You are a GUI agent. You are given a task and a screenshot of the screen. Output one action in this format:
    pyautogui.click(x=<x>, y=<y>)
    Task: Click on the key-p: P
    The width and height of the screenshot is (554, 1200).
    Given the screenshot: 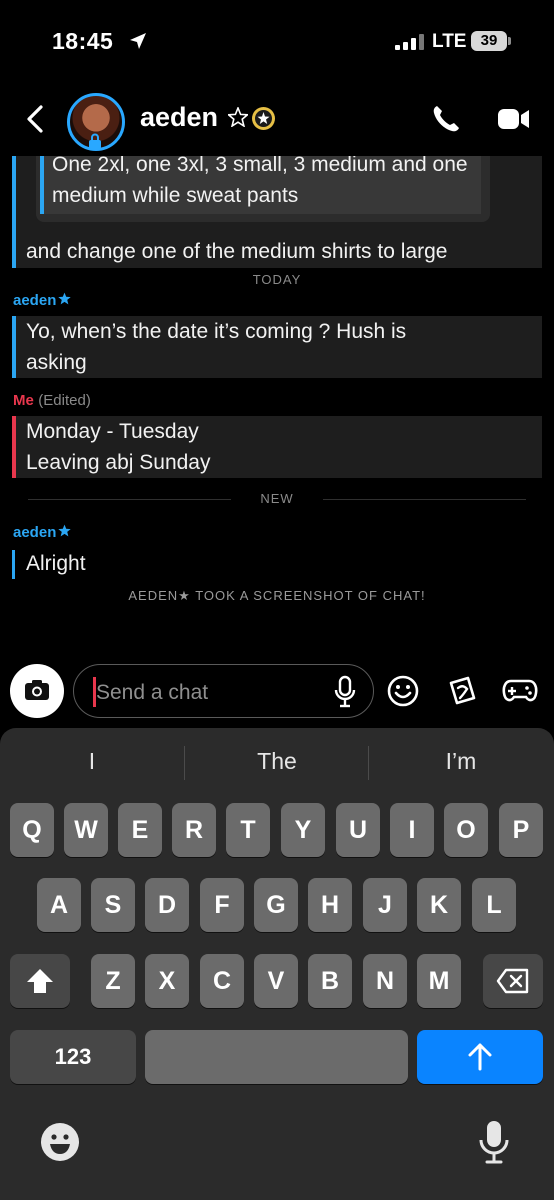 What is the action you would take?
    pyautogui.click(x=521, y=830)
    